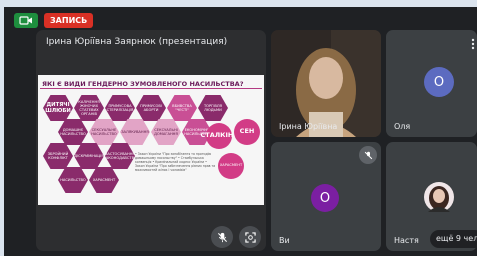 Image resolution: width=477 pixels, height=256 pixels. What do you see at coordinates (406, 240) in the screenshot?
I see `participant-name: Настя` at bounding box center [406, 240].